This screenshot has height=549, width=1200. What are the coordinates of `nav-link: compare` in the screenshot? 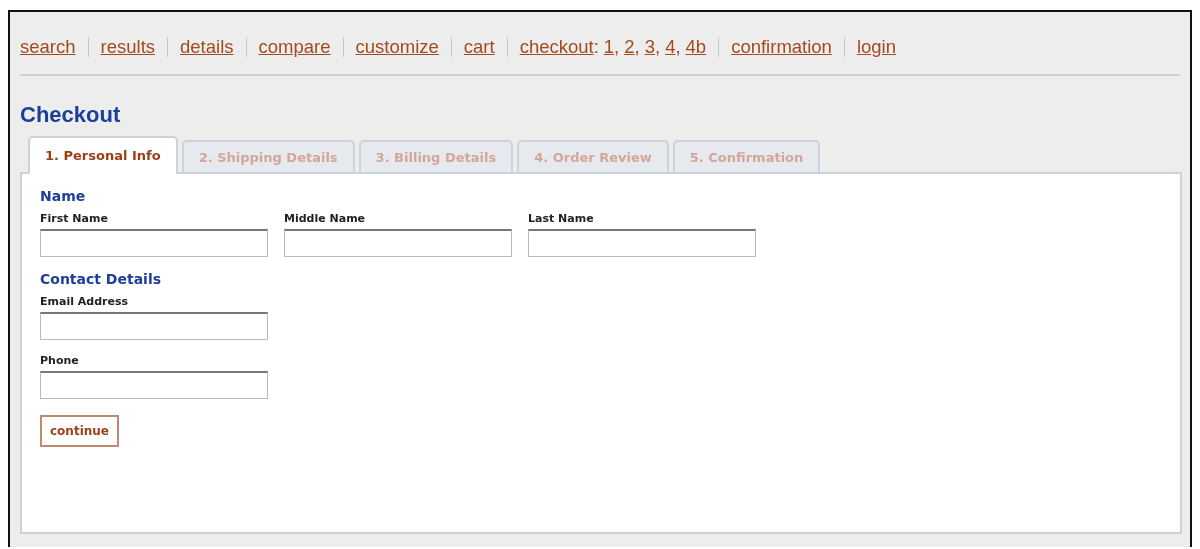 It's located at (294, 47).